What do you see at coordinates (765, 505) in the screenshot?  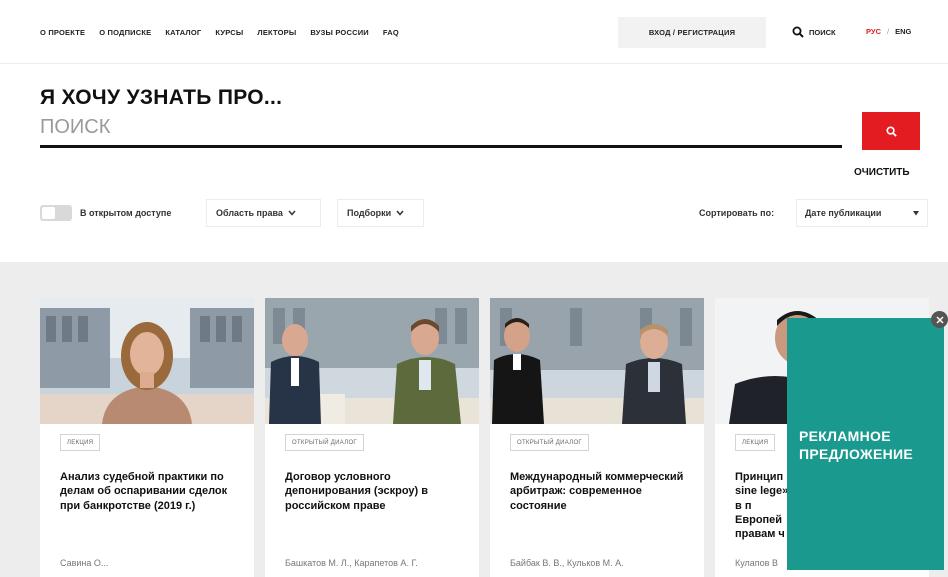 I see `card-title: Принцип sine lege» в п Европей правам ч` at bounding box center [765, 505].